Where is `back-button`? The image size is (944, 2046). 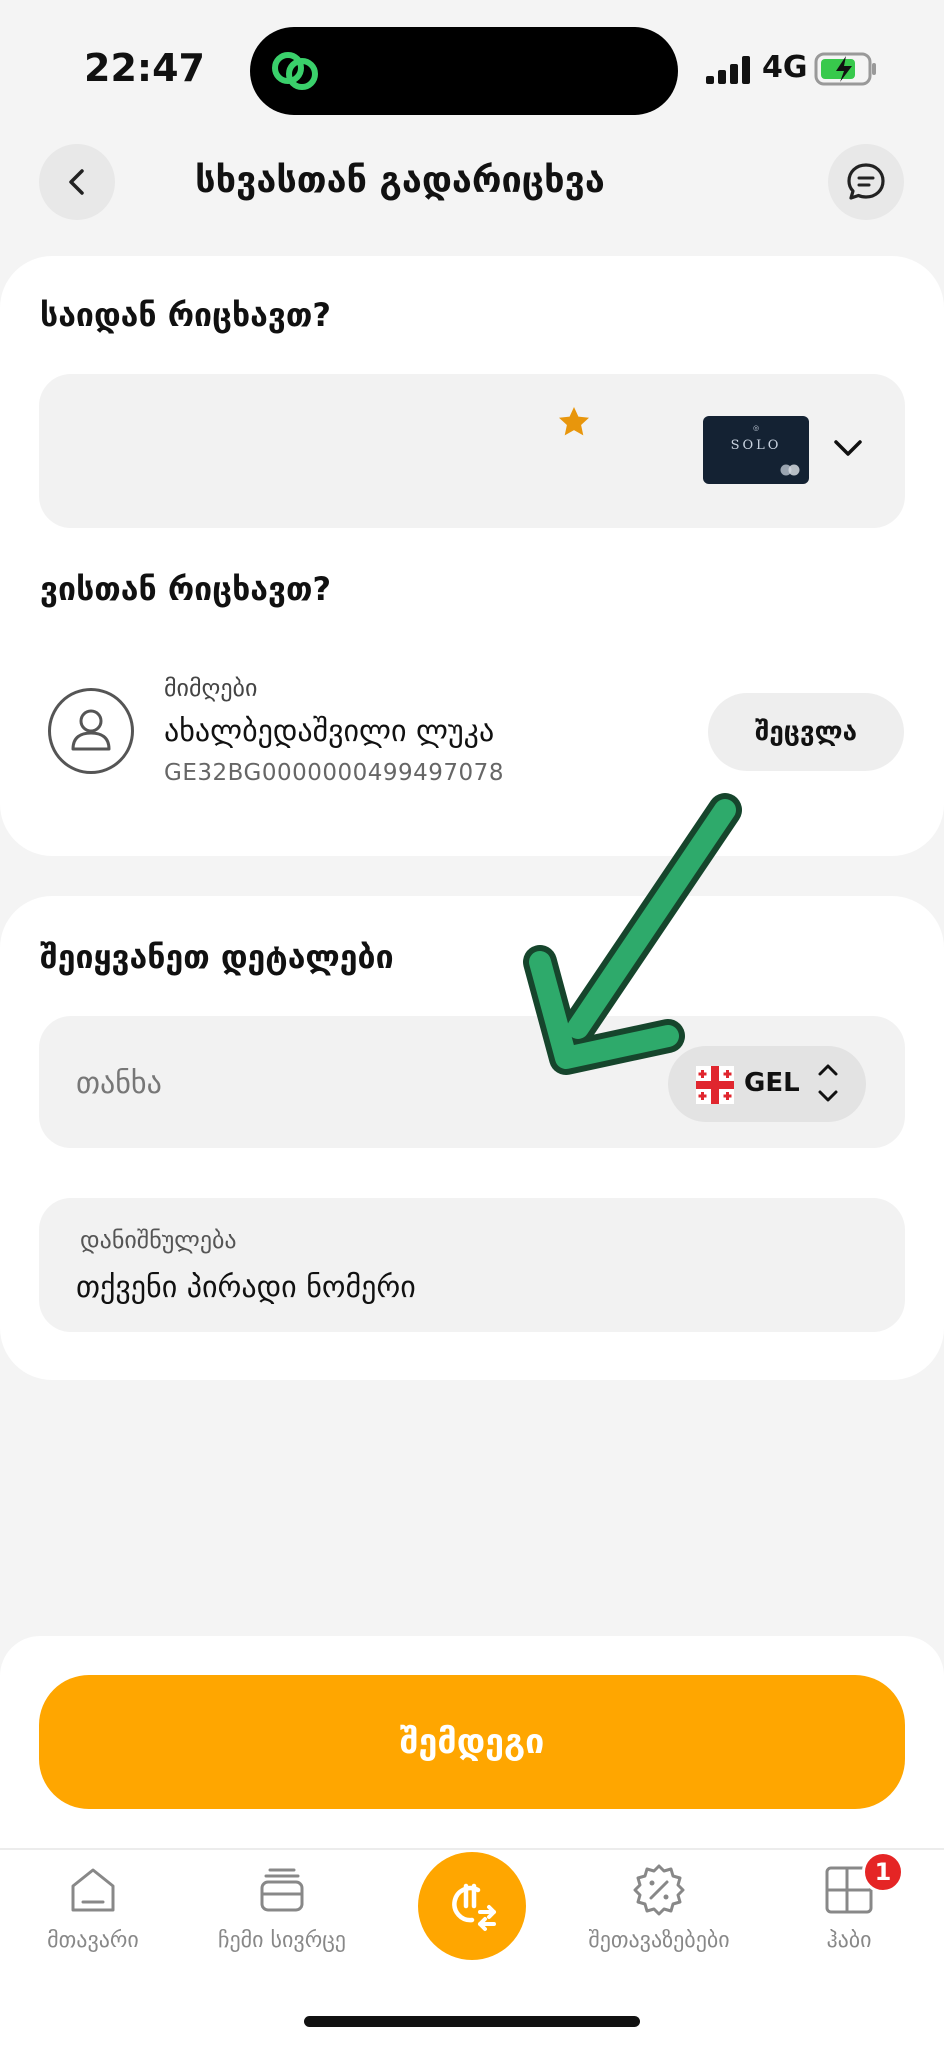 back-button is located at coordinates (77, 182).